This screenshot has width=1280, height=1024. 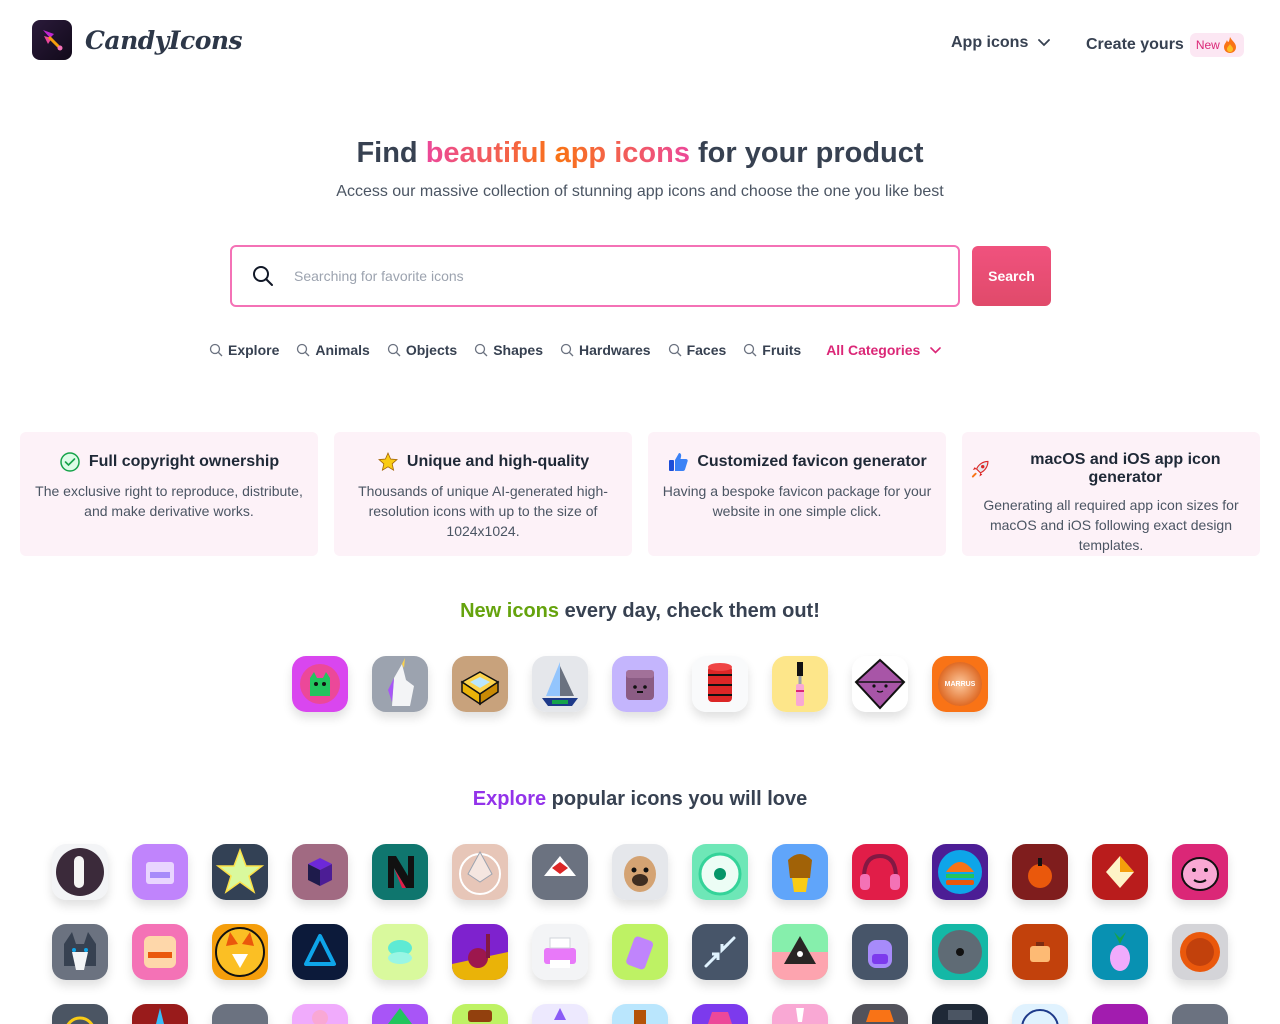 What do you see at coordinates (640, 45) in the screenshot?
I see `header: CandyIcons App icons Create yours New` at bounding box center [640, 45].